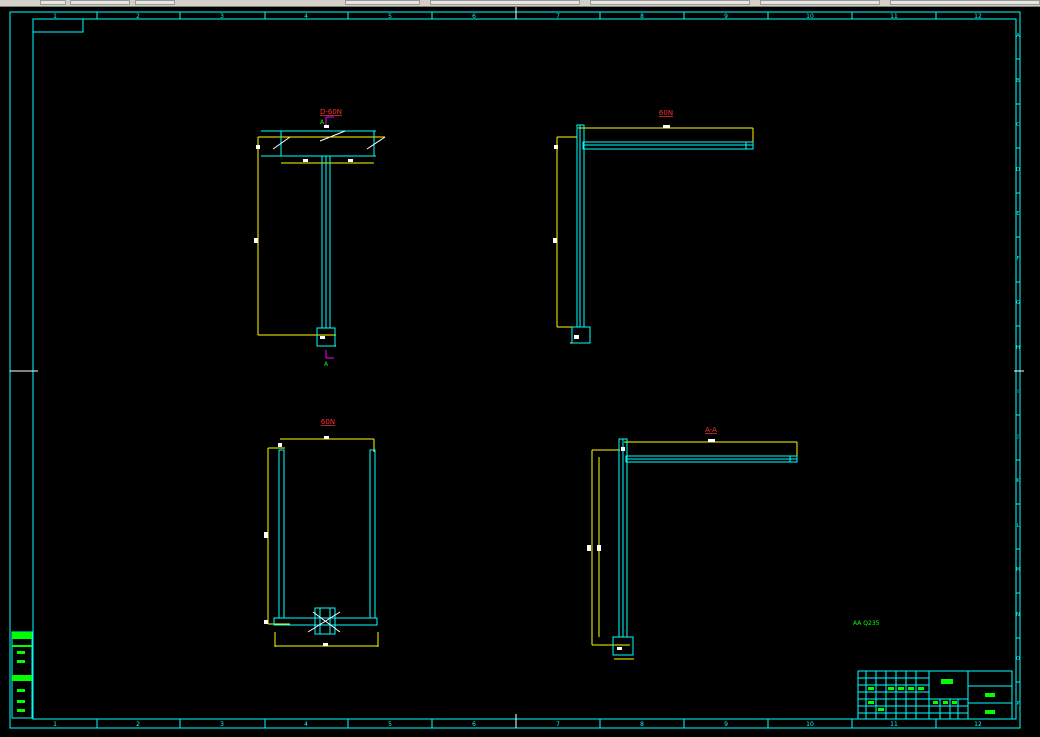 This screenshot has width=1040, height=737. What do you see at coordinates (1018, 81) in the screenshot?
I see `svg-text: B` at bounding box center [1018, 81].